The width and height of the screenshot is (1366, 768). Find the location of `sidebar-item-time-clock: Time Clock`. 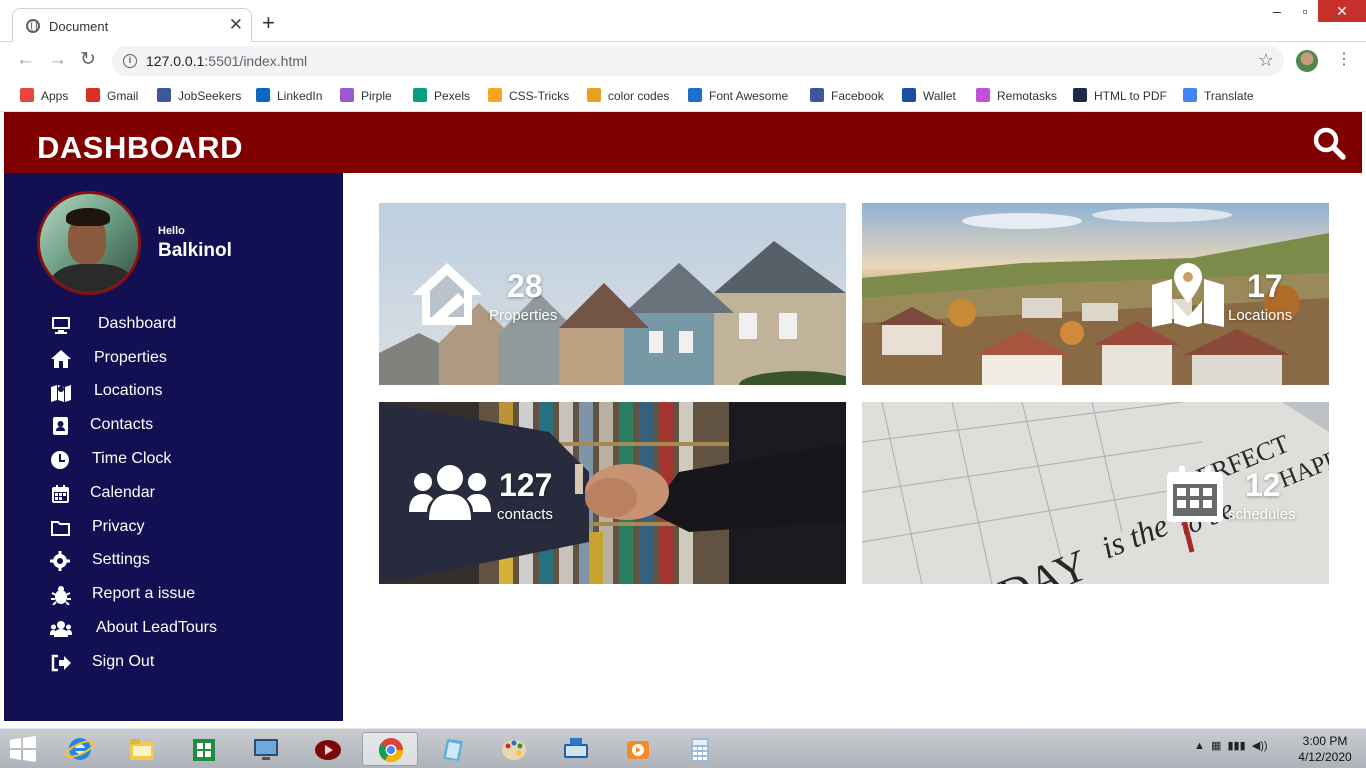

sidebar-item-time-clock: Time Clock is located at coordinates (180, 460).